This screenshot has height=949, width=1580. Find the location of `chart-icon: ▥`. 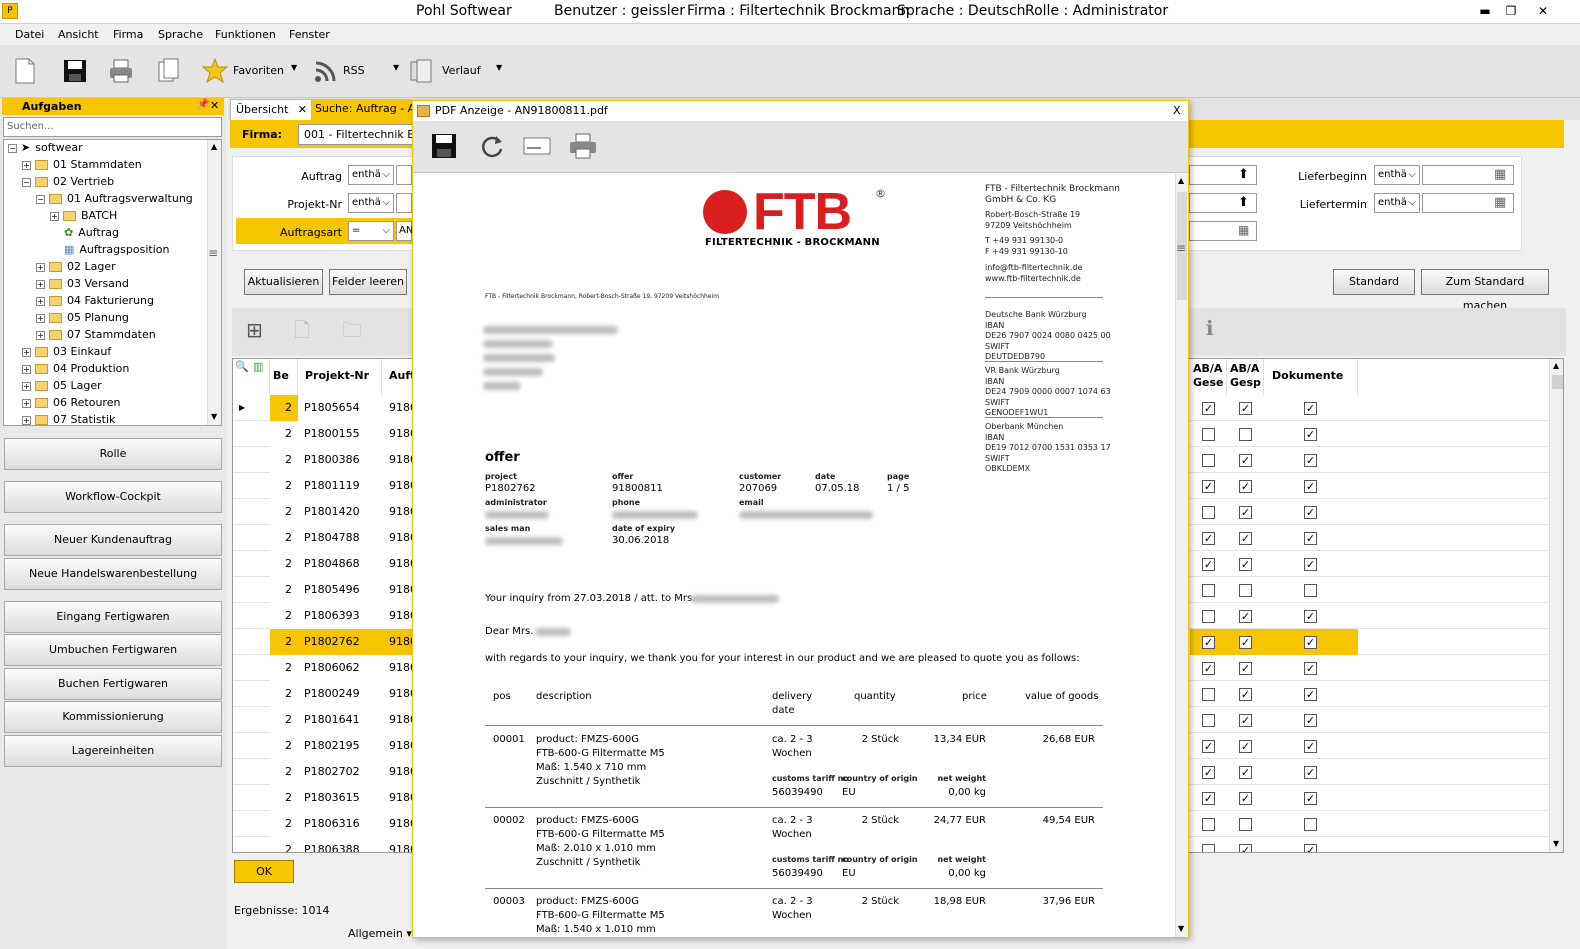

chart-icon: ▥ is located at coordinates (258, 367).